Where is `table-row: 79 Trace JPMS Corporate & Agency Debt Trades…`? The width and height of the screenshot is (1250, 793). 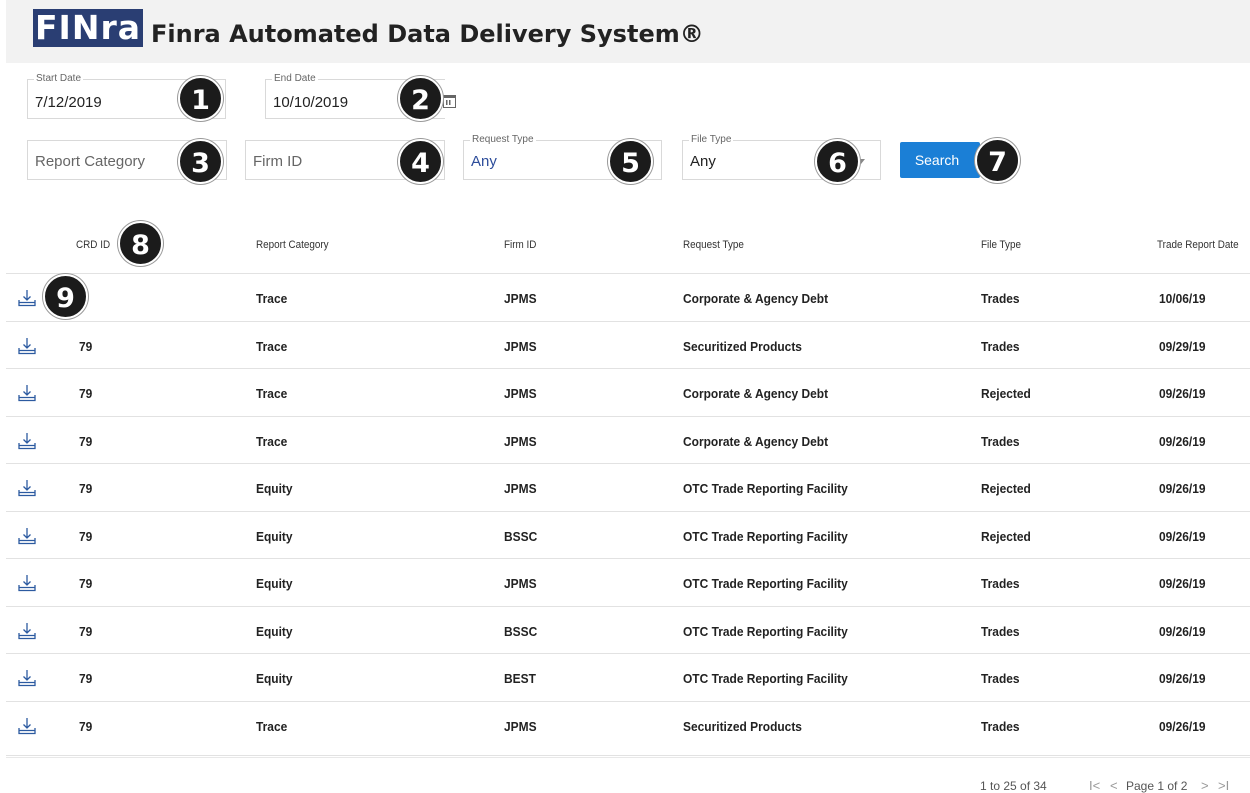 table-row: 79 Trace JPMS Corporate & Agency Debt Trades… is located at coordinates (628, 439).